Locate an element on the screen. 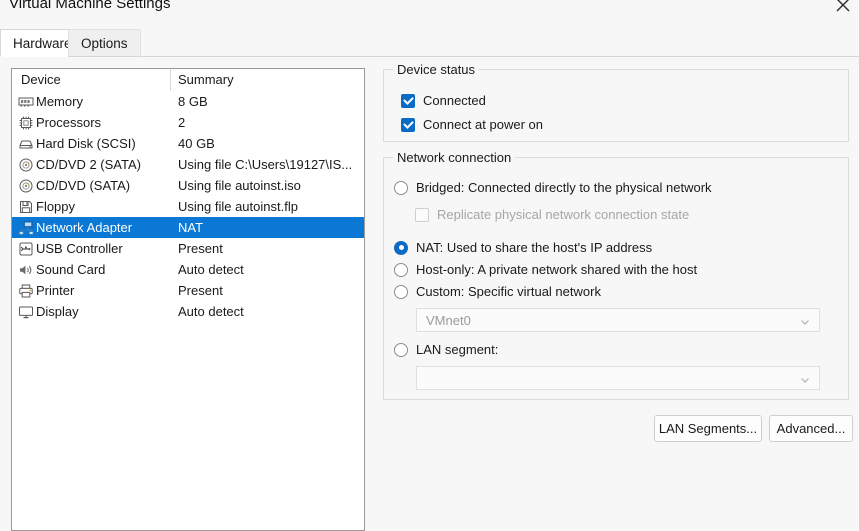 Image resolution: width=859 pixels, height=531 pixels. custom-label: Custom: Specific virtual network is located at coordinates (508, 291).